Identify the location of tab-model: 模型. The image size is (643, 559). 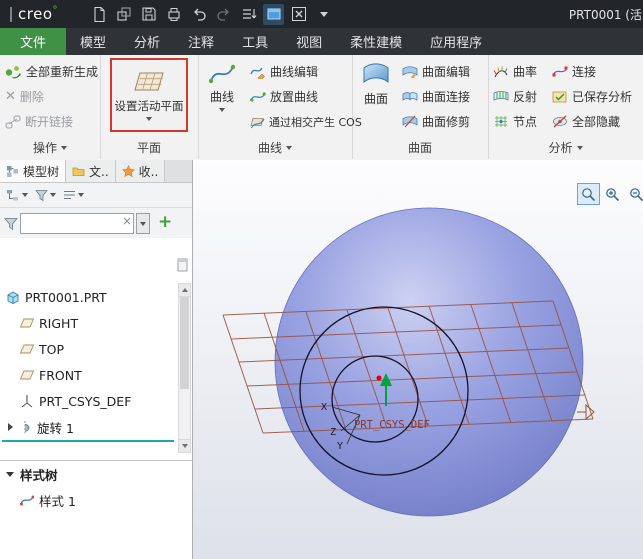
(93, 41).